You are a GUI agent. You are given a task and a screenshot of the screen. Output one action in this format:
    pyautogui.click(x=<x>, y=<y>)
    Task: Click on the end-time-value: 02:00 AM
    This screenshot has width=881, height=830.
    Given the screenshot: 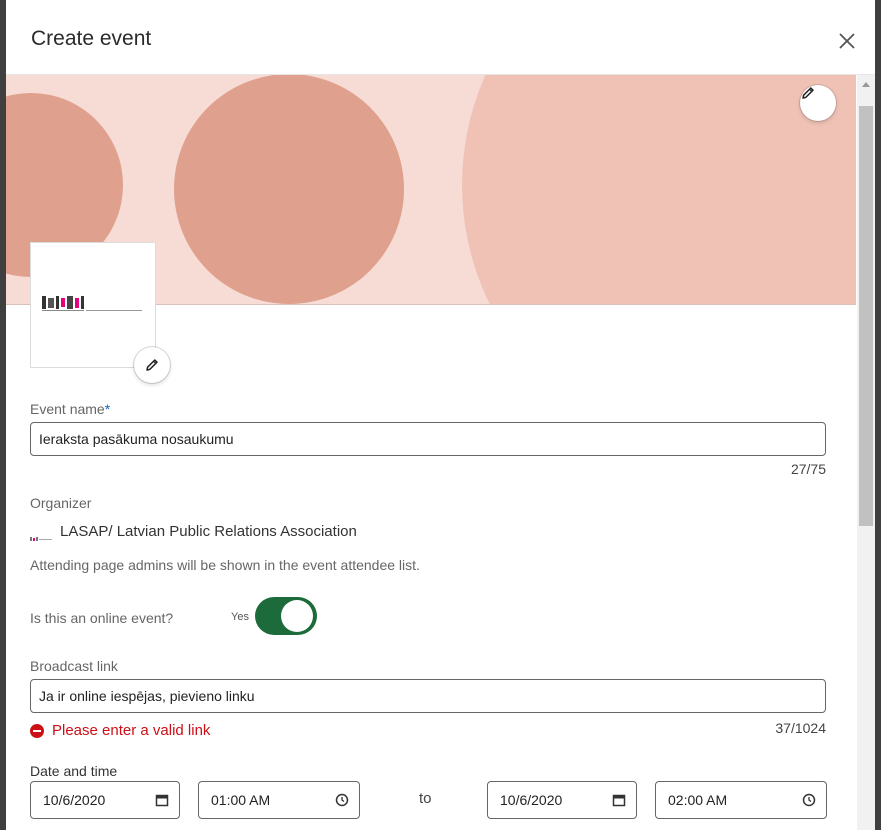 What is the action you would take?
    pyautogui.click(x=698, y=800)
    